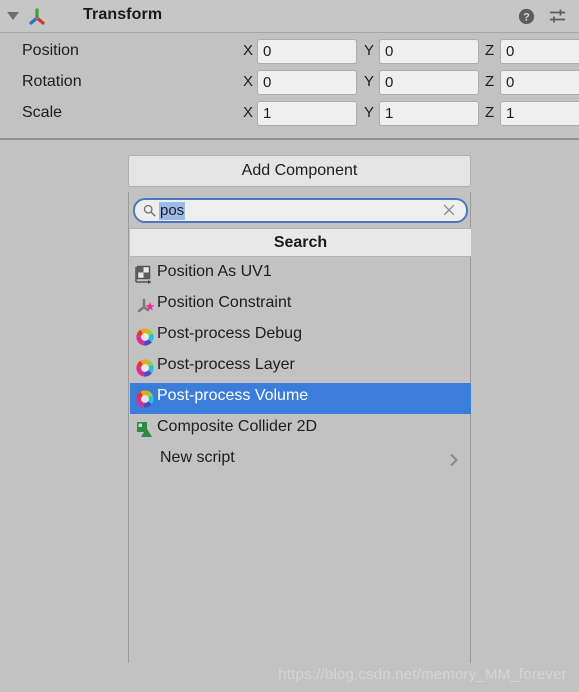 This screenshot has height=692, width=579. I want to click on property-label: Scale, so click(42, 112).